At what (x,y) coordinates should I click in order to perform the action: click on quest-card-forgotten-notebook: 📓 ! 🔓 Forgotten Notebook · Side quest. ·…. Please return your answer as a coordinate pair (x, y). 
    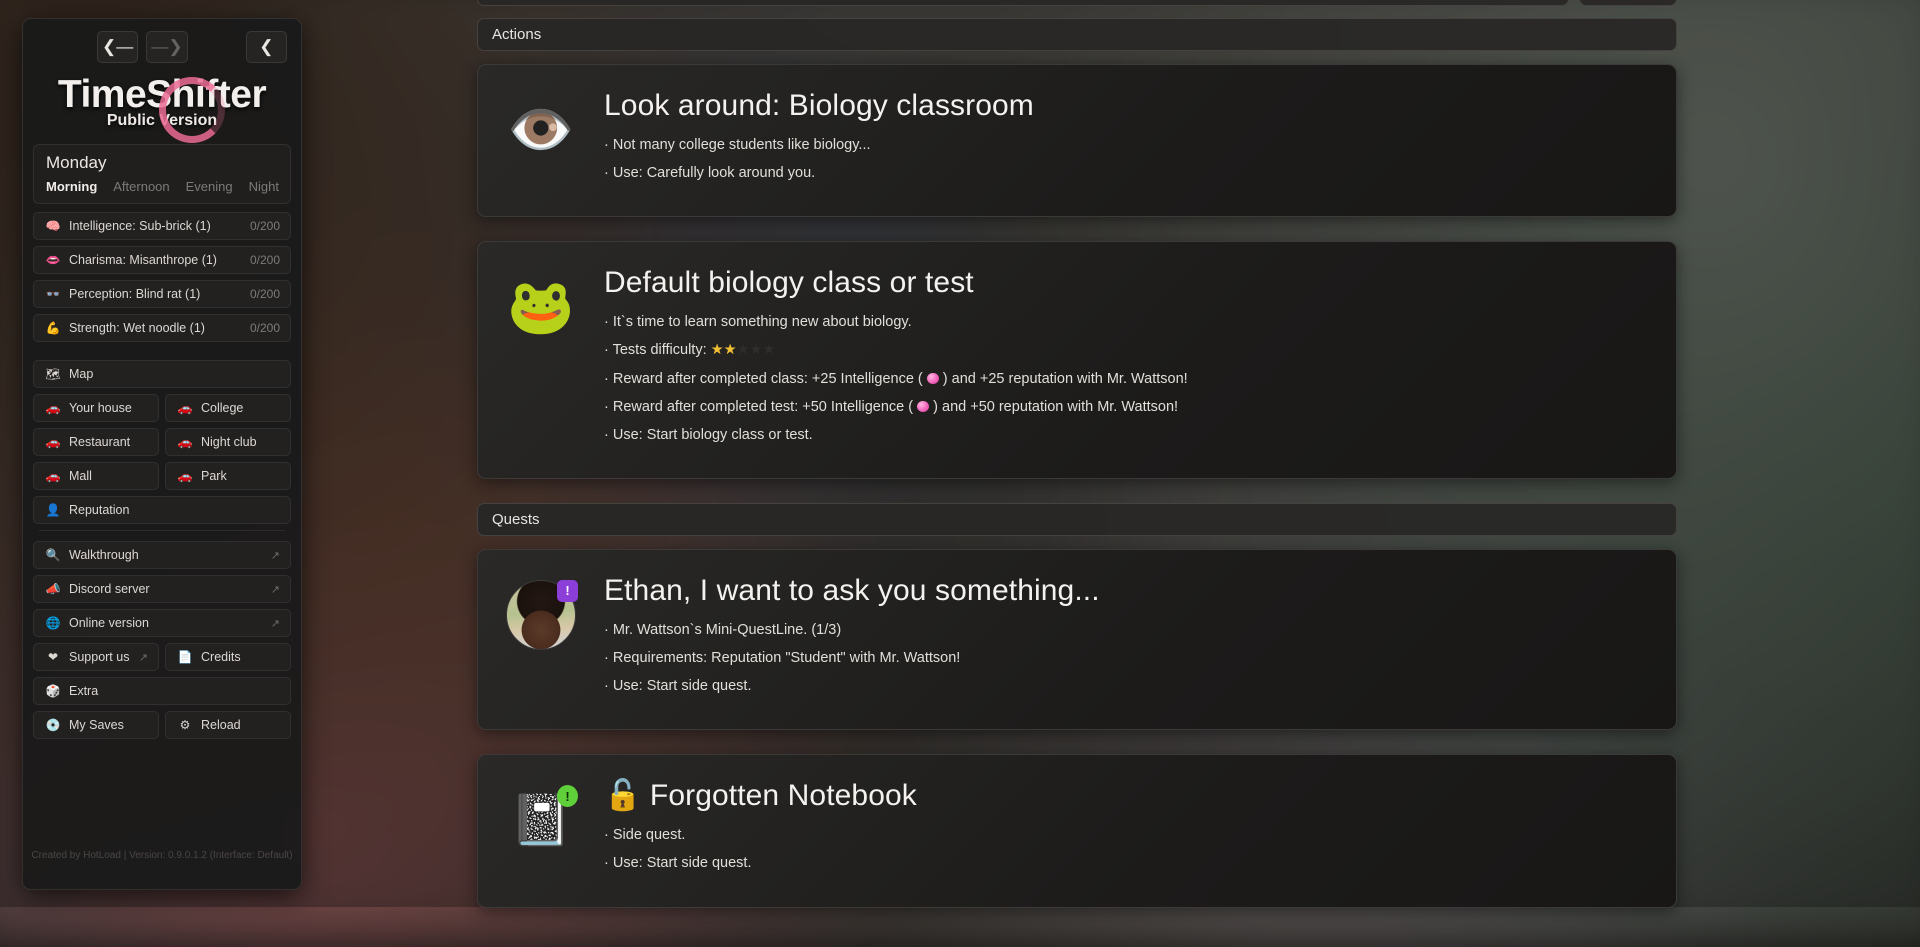
    Looking at the image, I should click on (1077, 830).